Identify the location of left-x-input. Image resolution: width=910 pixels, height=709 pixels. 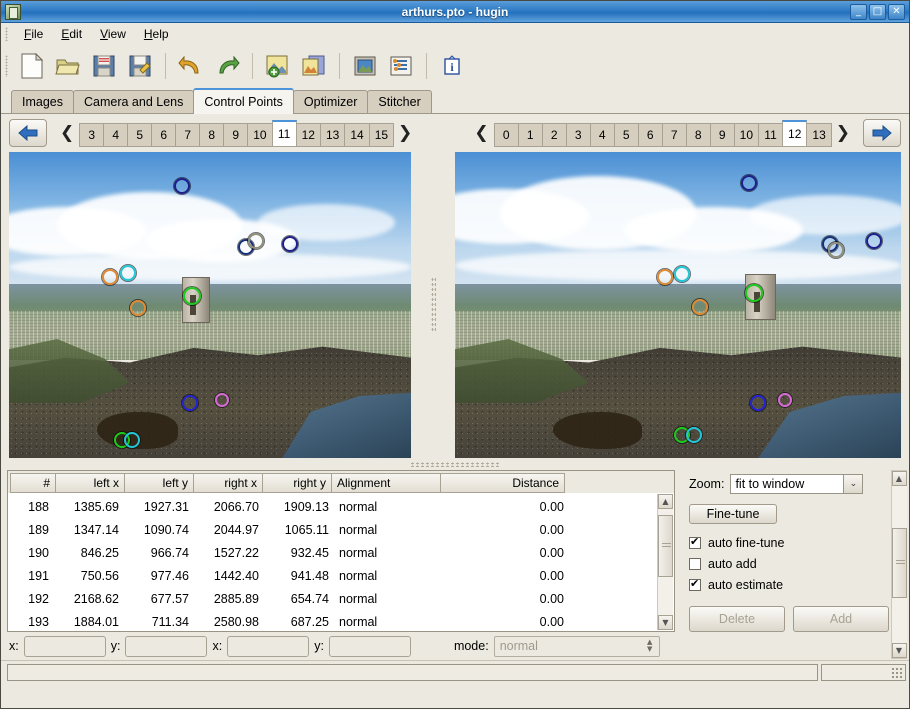
(64, 646).